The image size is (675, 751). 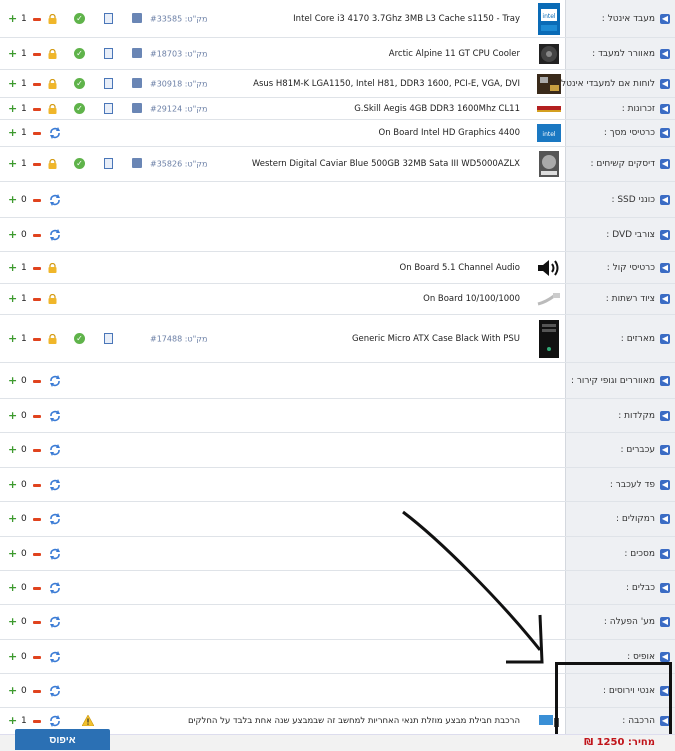 What do you see at coordinates (620, 519) in the screenshot?
I see `category-cell: ◀ רמקולים :` at bounding box center [620, 519].